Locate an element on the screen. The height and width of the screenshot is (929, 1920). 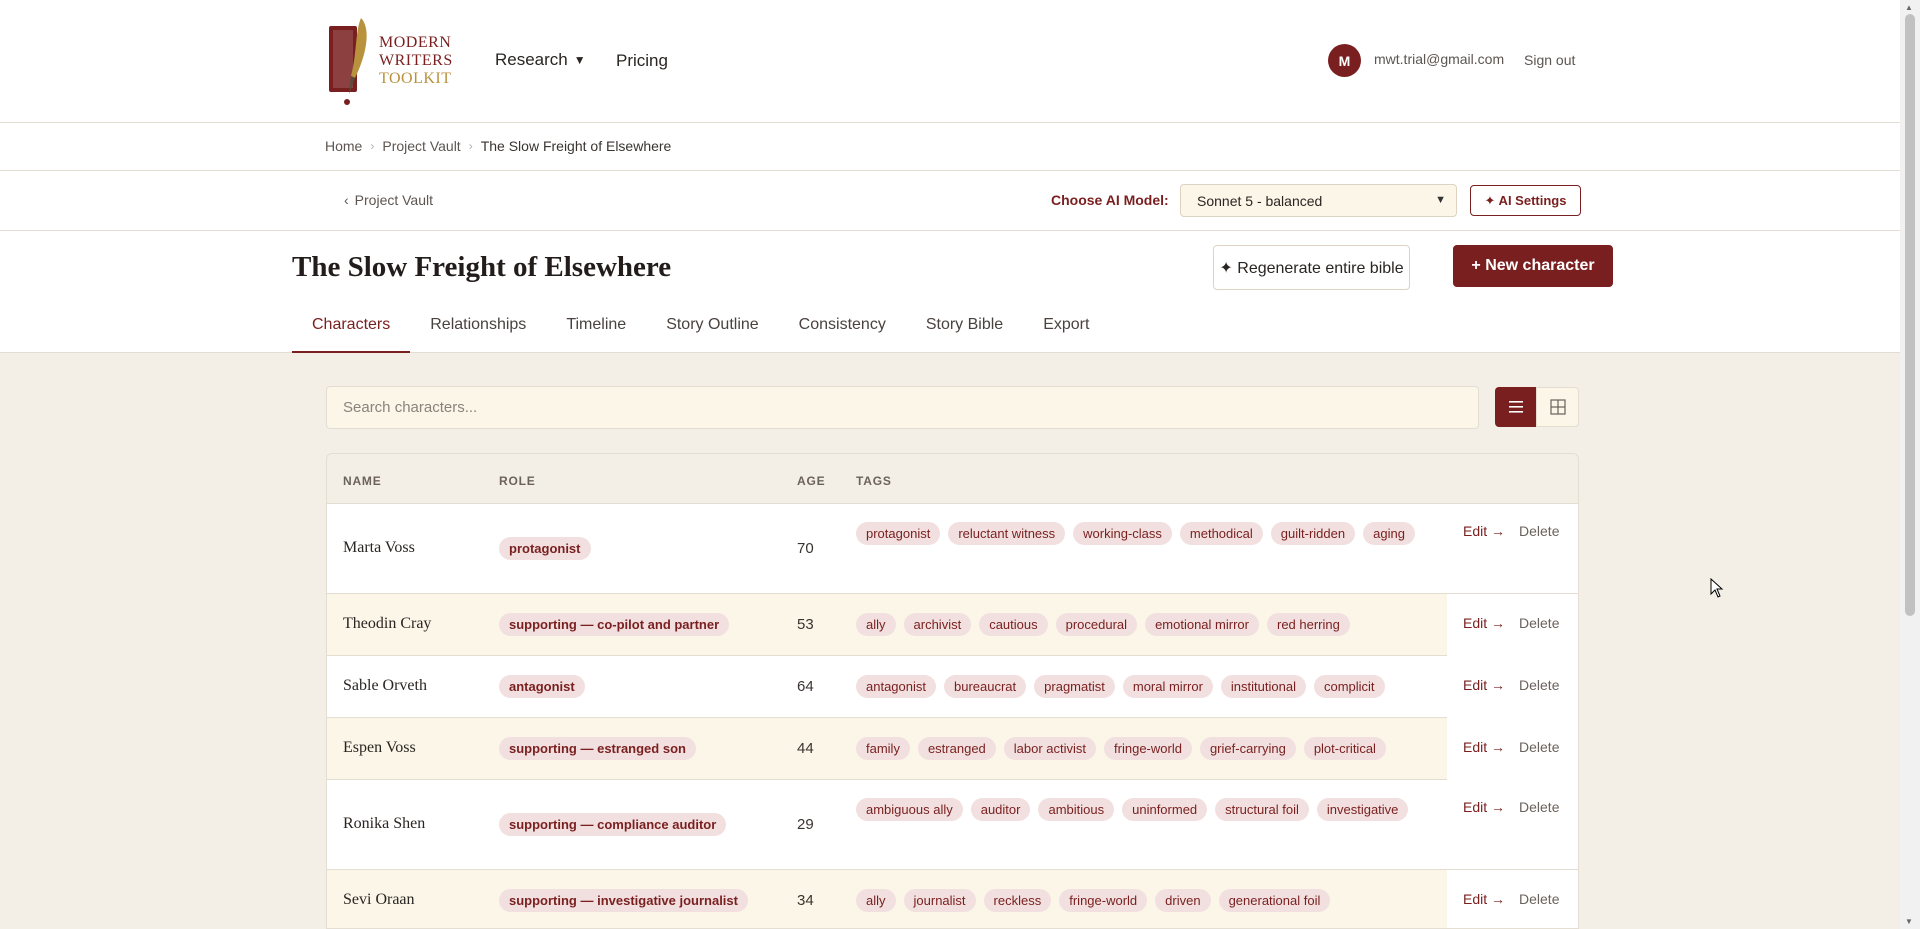
page-scrollbar: ▲ ▼ is located at coordinates (1910, 464).